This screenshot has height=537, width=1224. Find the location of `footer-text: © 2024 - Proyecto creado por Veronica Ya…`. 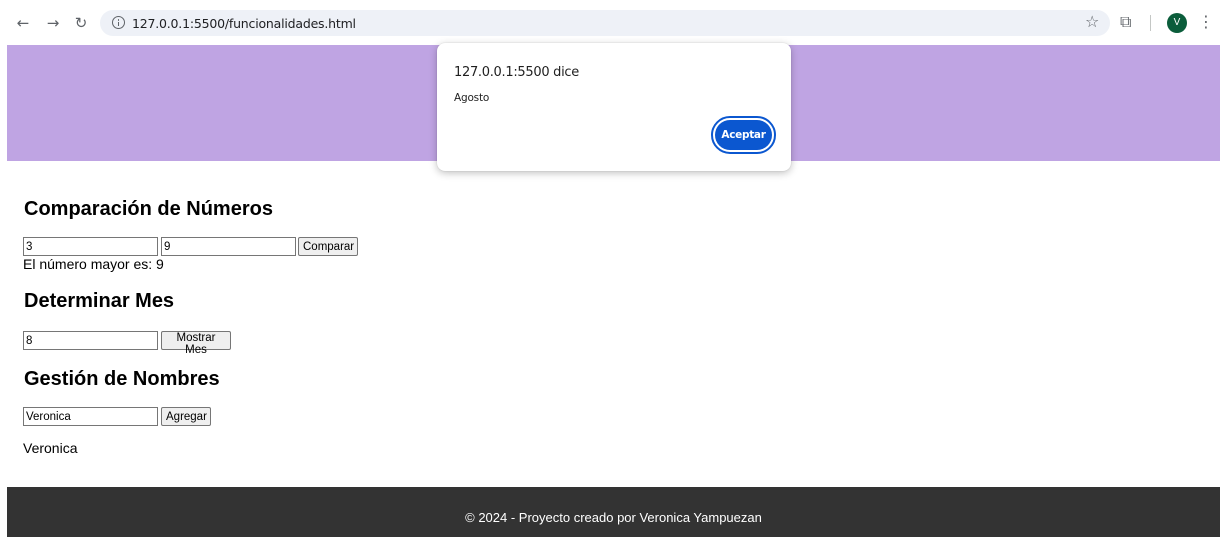

footer-text: © 2024 - Proyecto creado por Veronica Ya… is located at coordinates (613, 517).